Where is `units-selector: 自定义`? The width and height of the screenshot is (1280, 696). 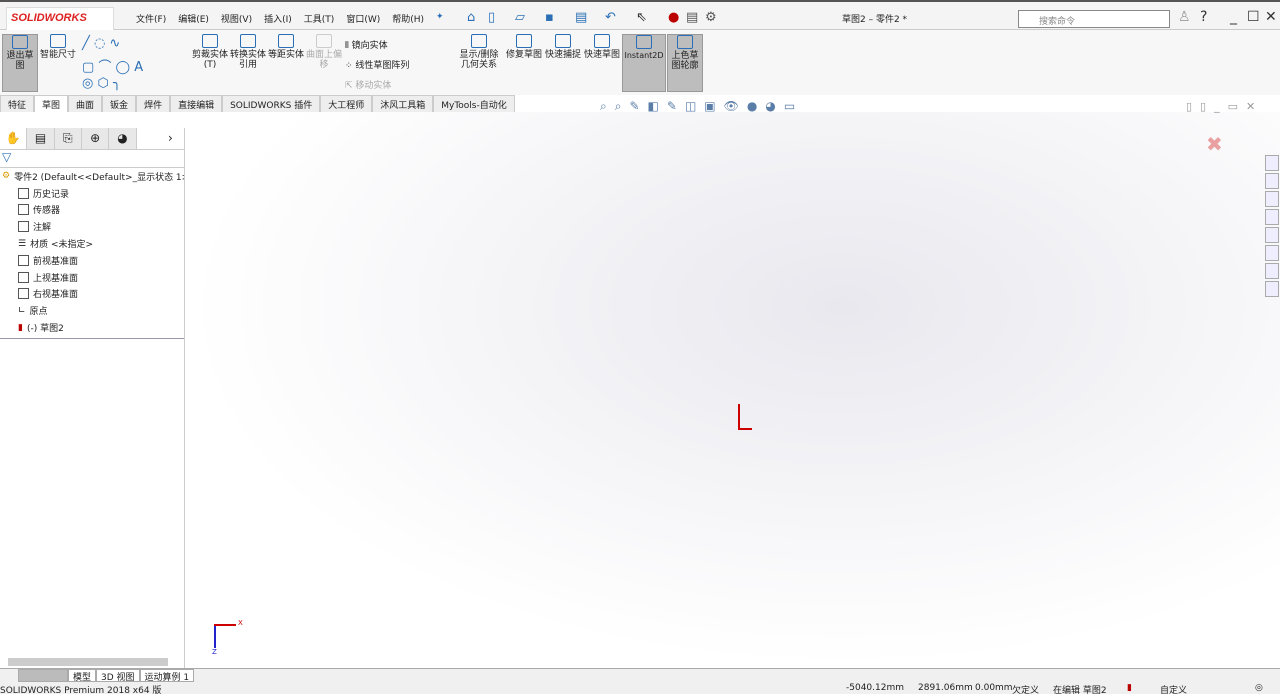
units-selector: 自定义 is located at coordinates (1173, 689).